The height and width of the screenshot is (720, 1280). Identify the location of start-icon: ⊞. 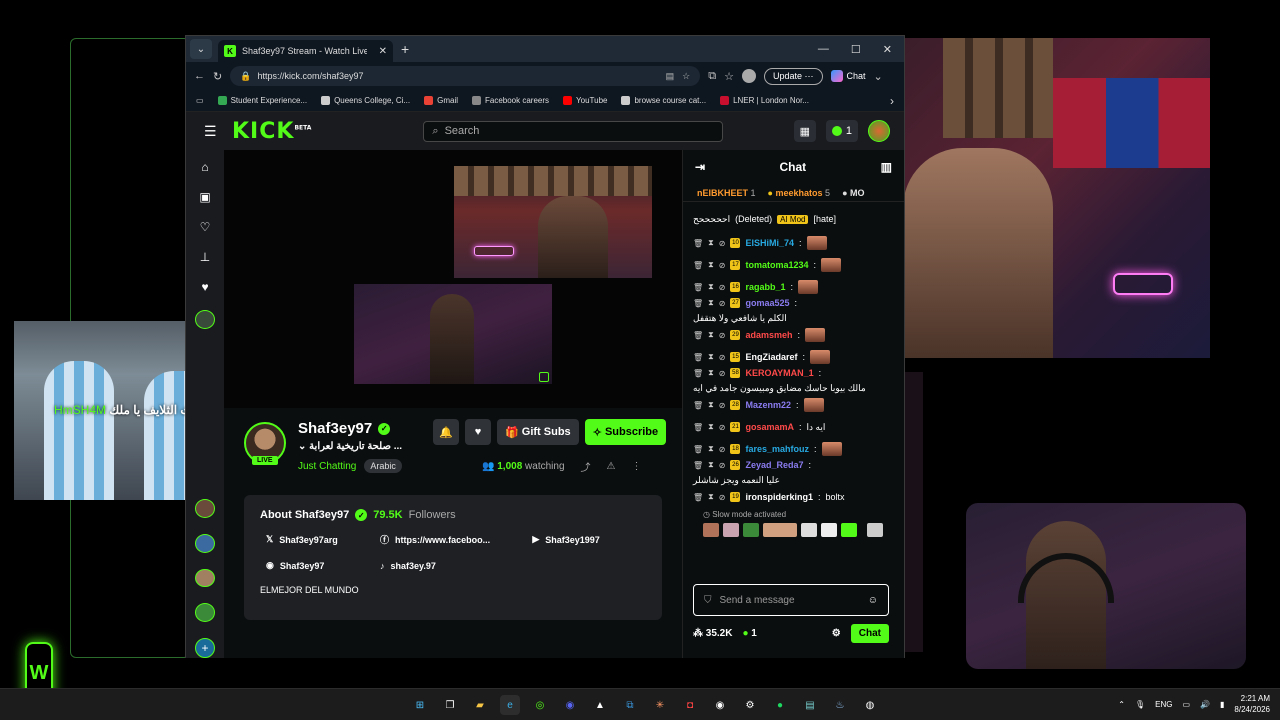
(420, 705).